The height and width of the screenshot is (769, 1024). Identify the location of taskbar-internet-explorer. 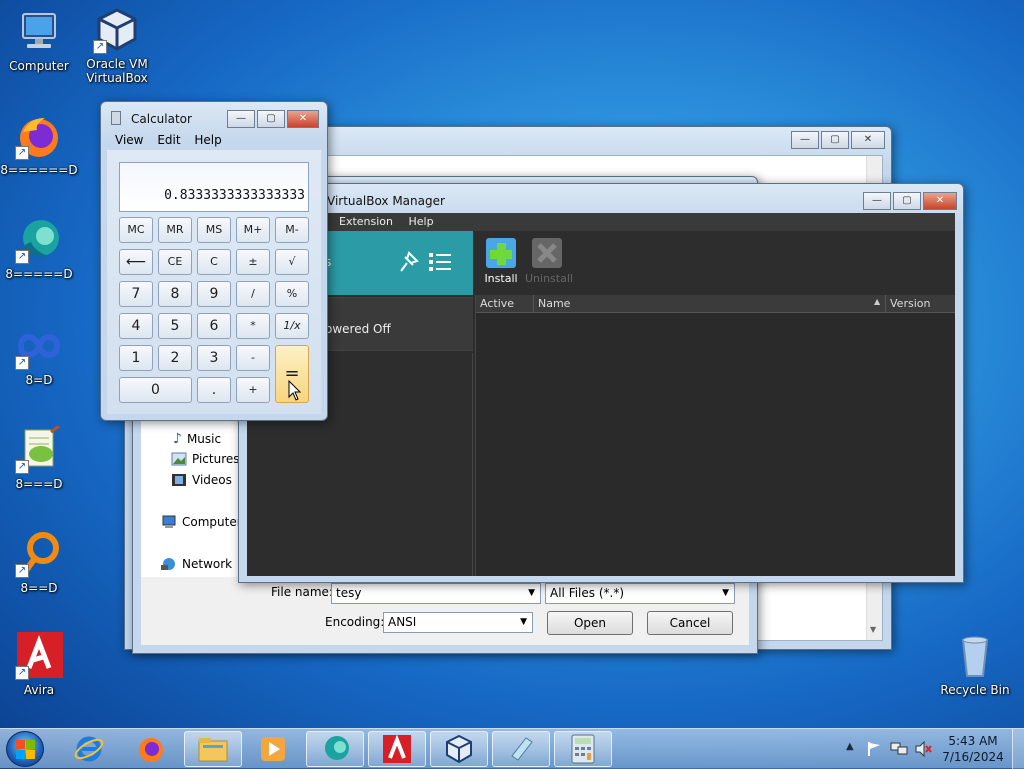
(89, 749).